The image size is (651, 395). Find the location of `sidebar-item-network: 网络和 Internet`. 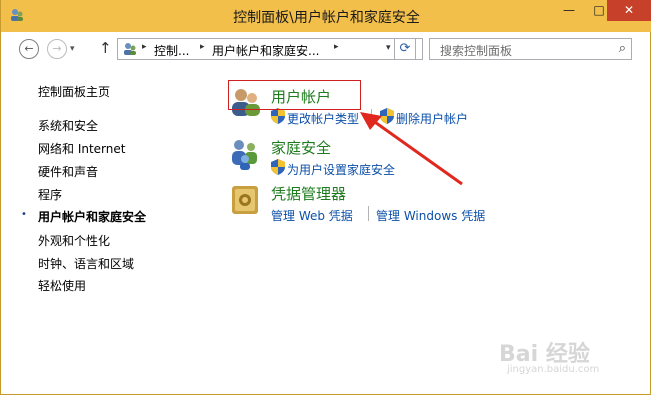

sidebar-item-network: 网络和 Internet is located at coordinates (81, 148).